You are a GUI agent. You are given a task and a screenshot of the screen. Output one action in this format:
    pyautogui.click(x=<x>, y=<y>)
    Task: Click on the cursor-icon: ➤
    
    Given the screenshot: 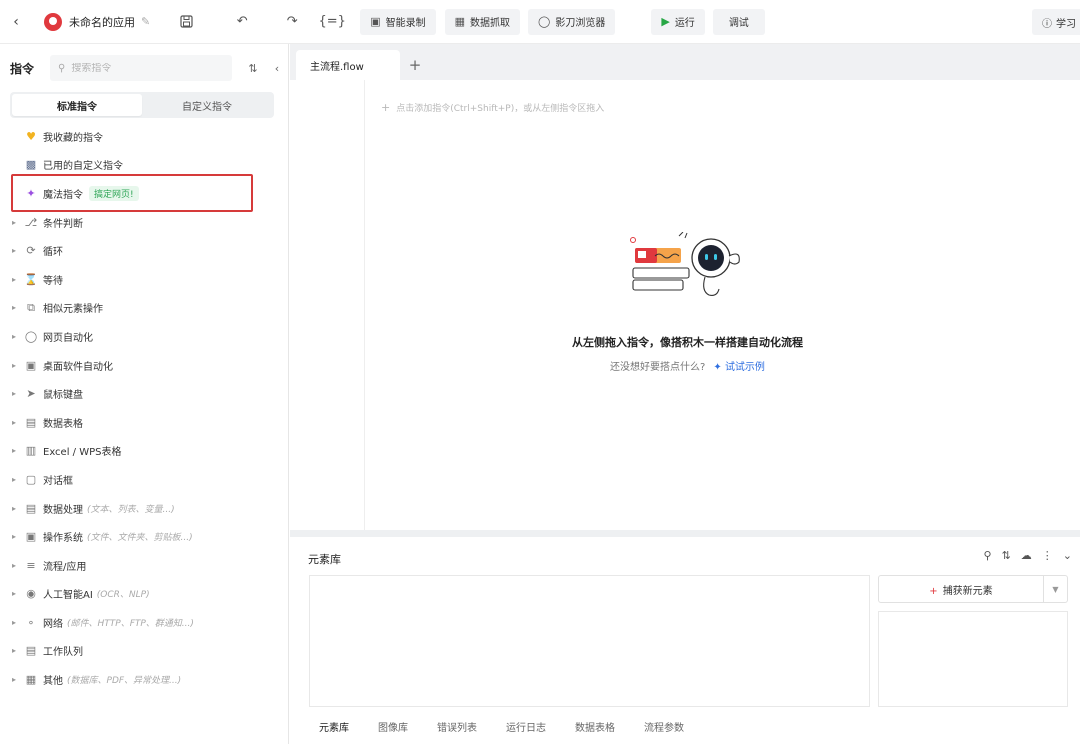 What is the action you would take?
    pyautogui.click(x=31, y=394)
    